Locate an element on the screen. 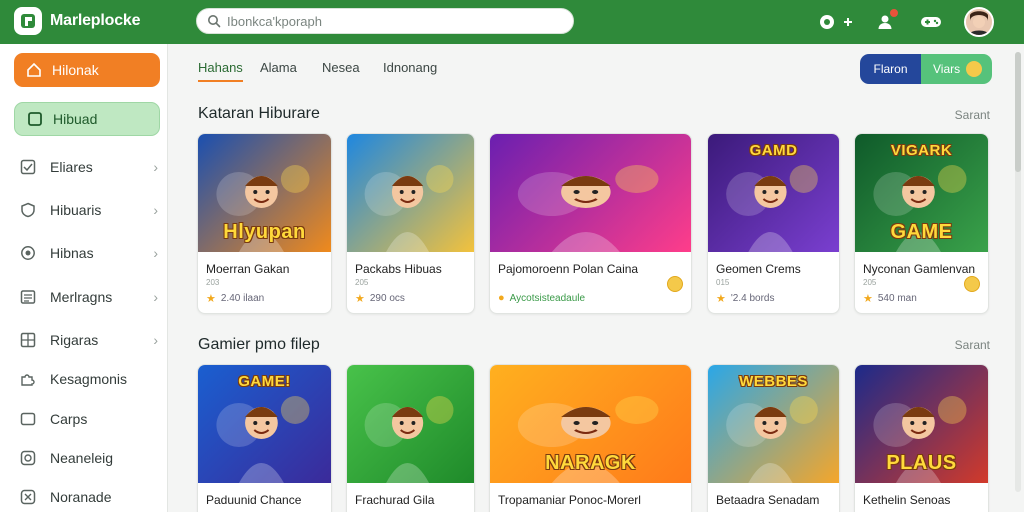  game-logo-text: GAME! is located at coordinates (264, 381).